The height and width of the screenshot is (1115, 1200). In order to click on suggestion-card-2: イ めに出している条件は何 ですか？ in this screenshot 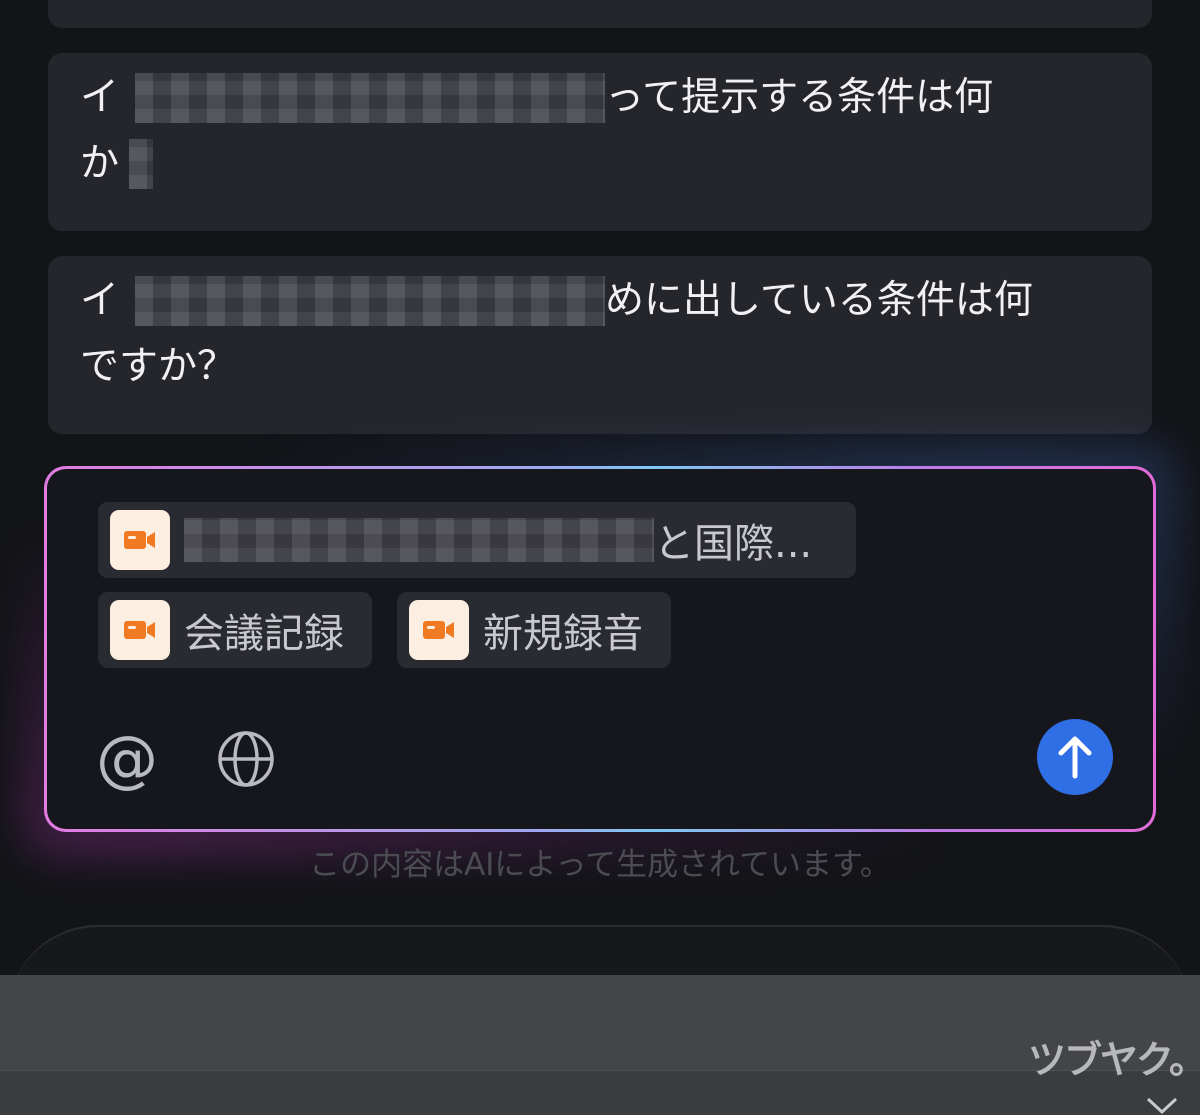, I will do `click(600, 345)`.